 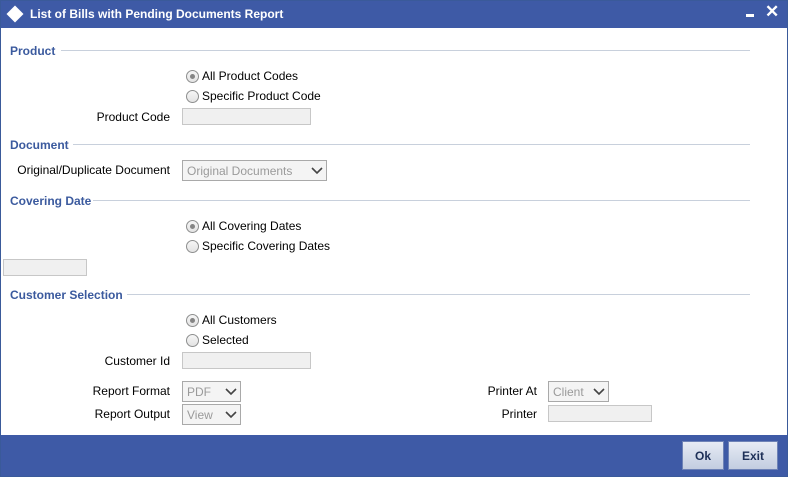 I want to click on radio-label: Specific Covering Dates, so click(x=266, y=246).